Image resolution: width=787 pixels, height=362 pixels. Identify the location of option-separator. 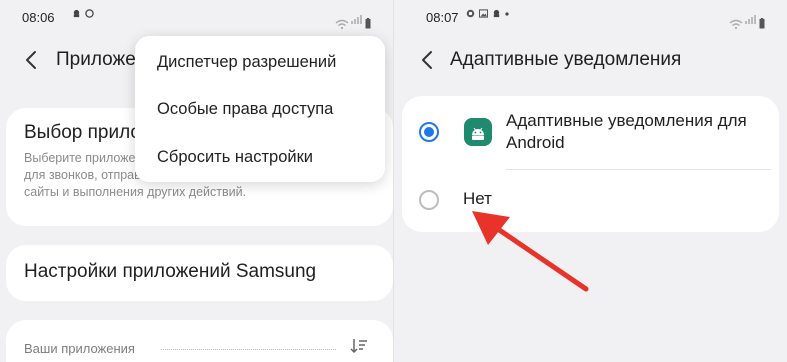
(638, 169).